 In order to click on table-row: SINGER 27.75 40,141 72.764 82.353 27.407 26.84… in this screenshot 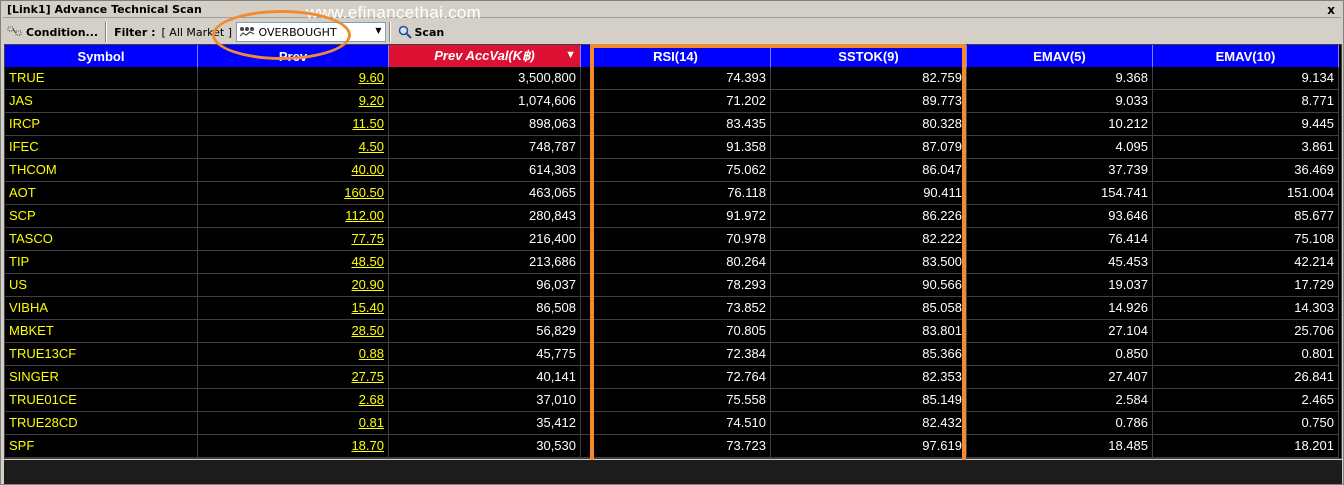, I will do `click(672, 377)`.